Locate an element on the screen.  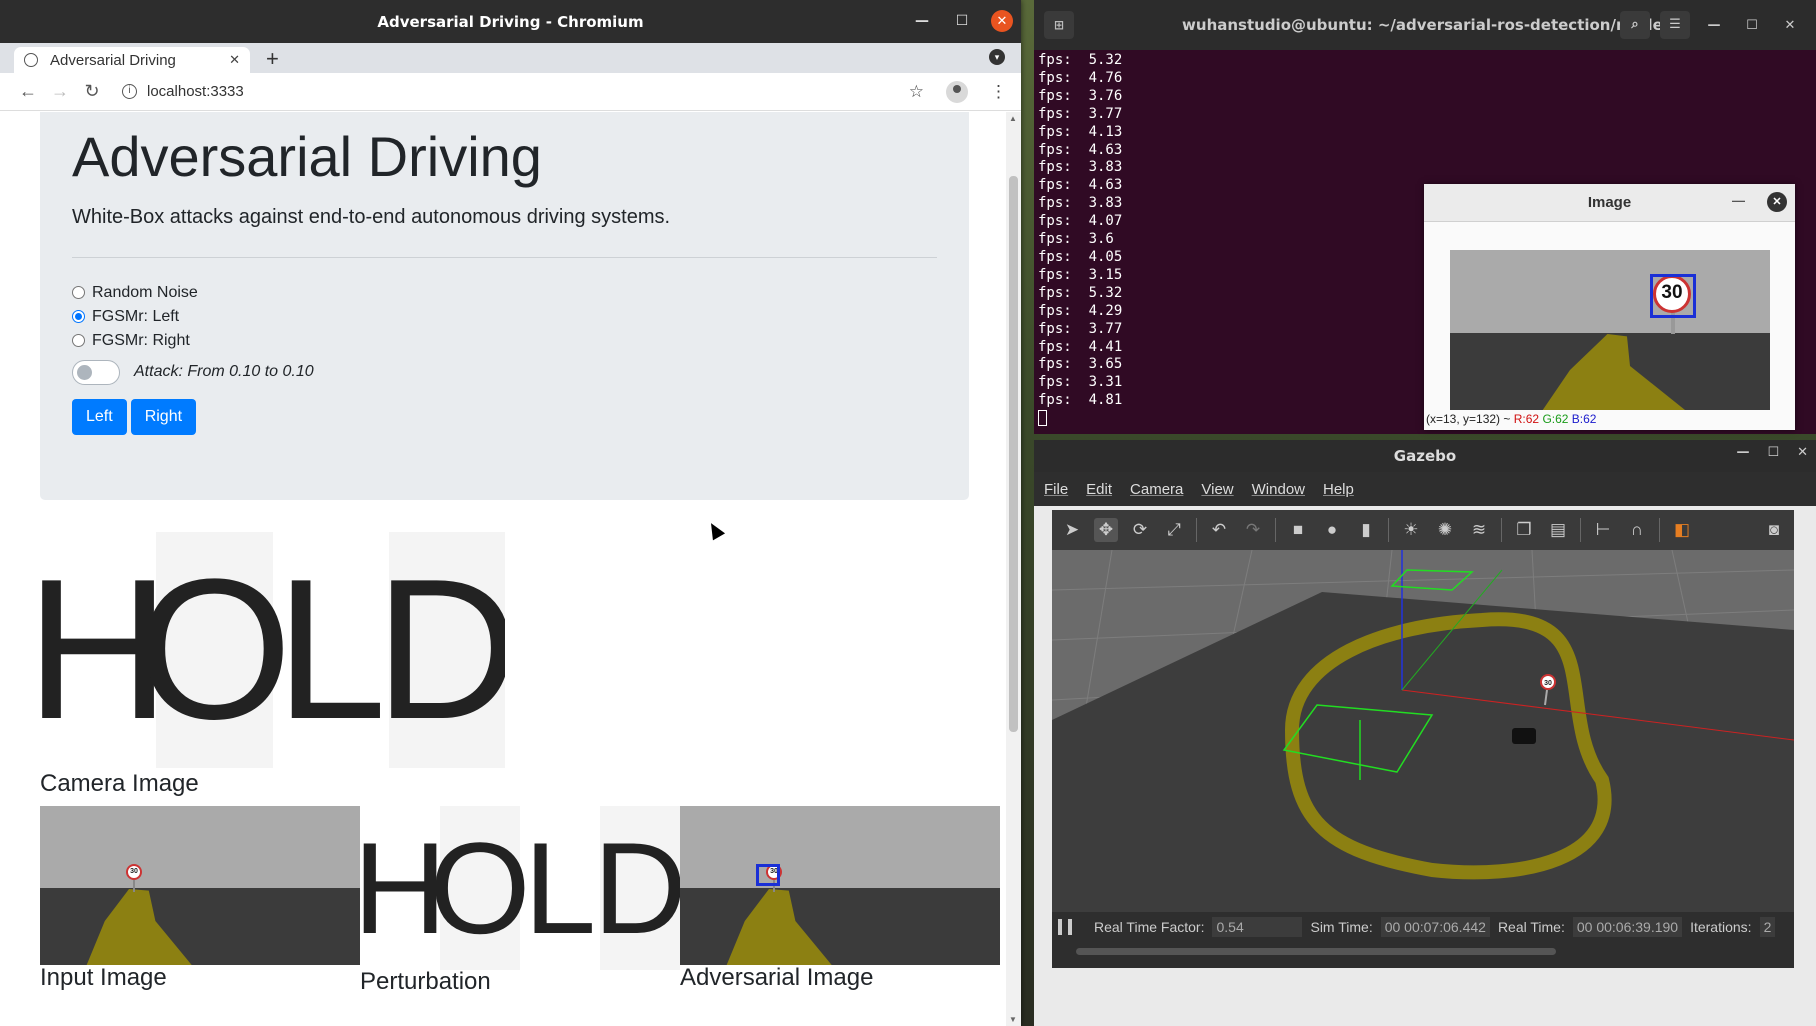
star-icon: ☆ is located at coordinates (916, 92).